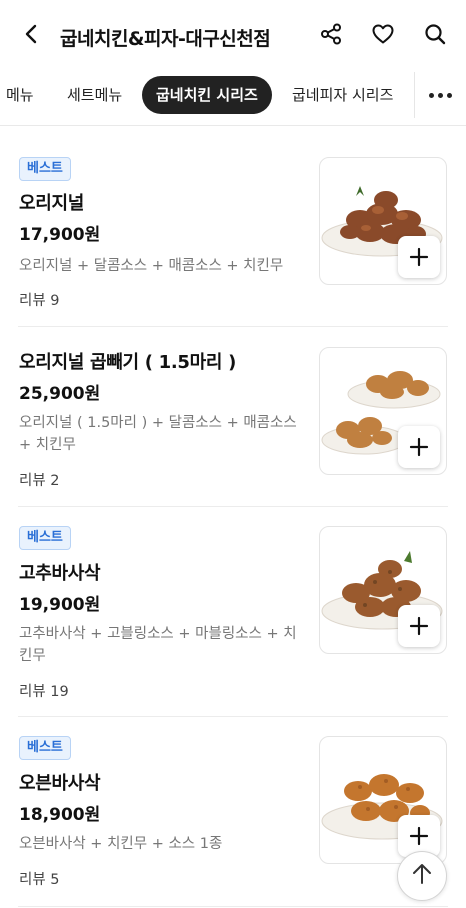  What do you see at coordinates (60, 783) in the screenshot?
I see `item-name: 오븐바사삭` at bounding box center [60, 783].